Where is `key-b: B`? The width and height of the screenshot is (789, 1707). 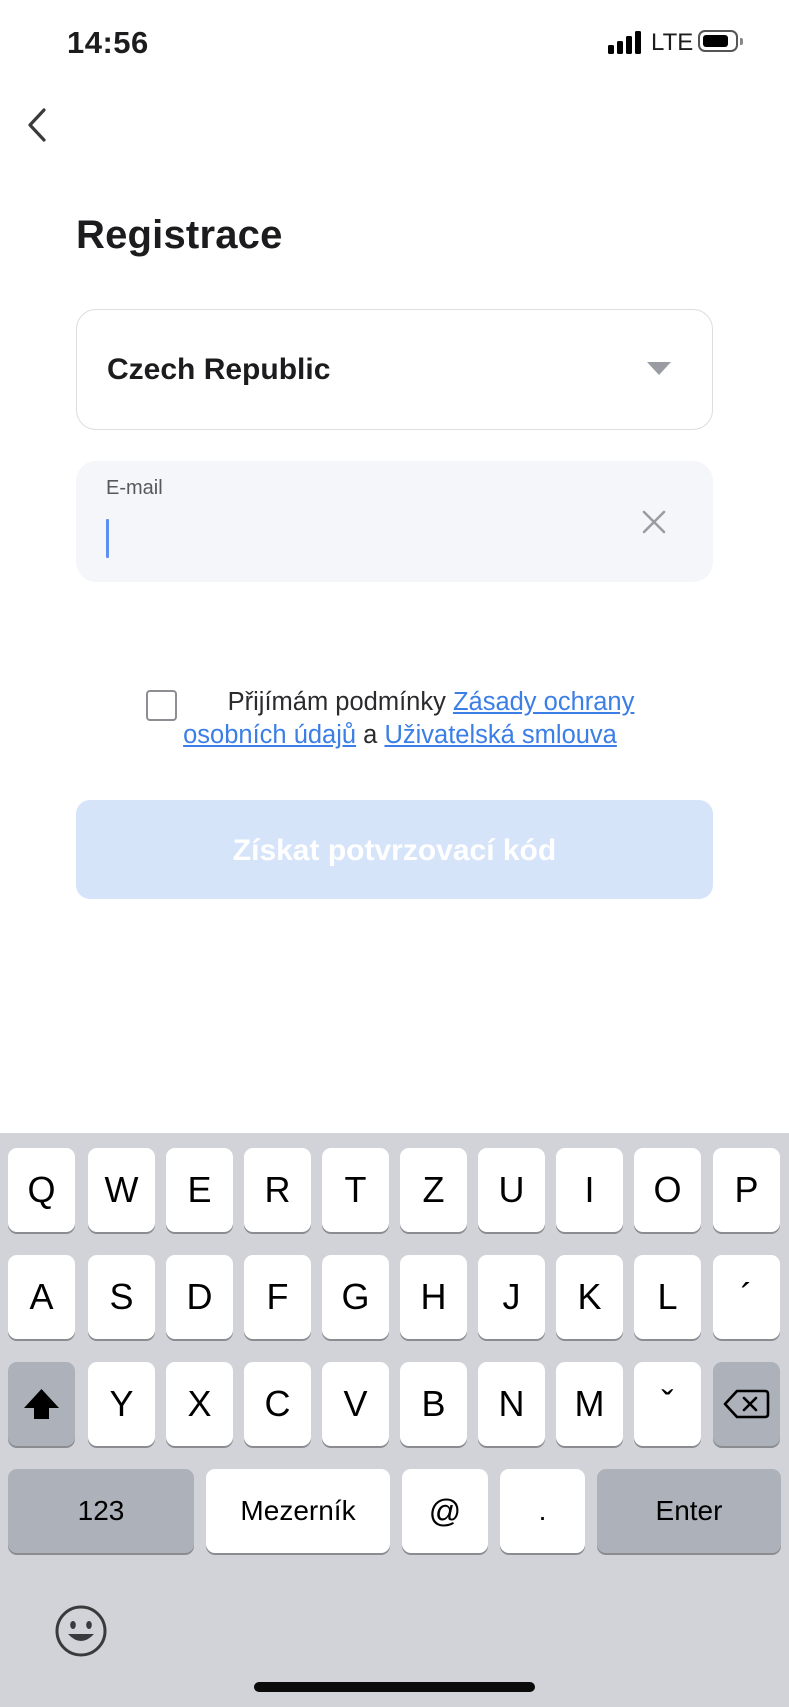
key-b: B is located at coordinates (433, 1404).